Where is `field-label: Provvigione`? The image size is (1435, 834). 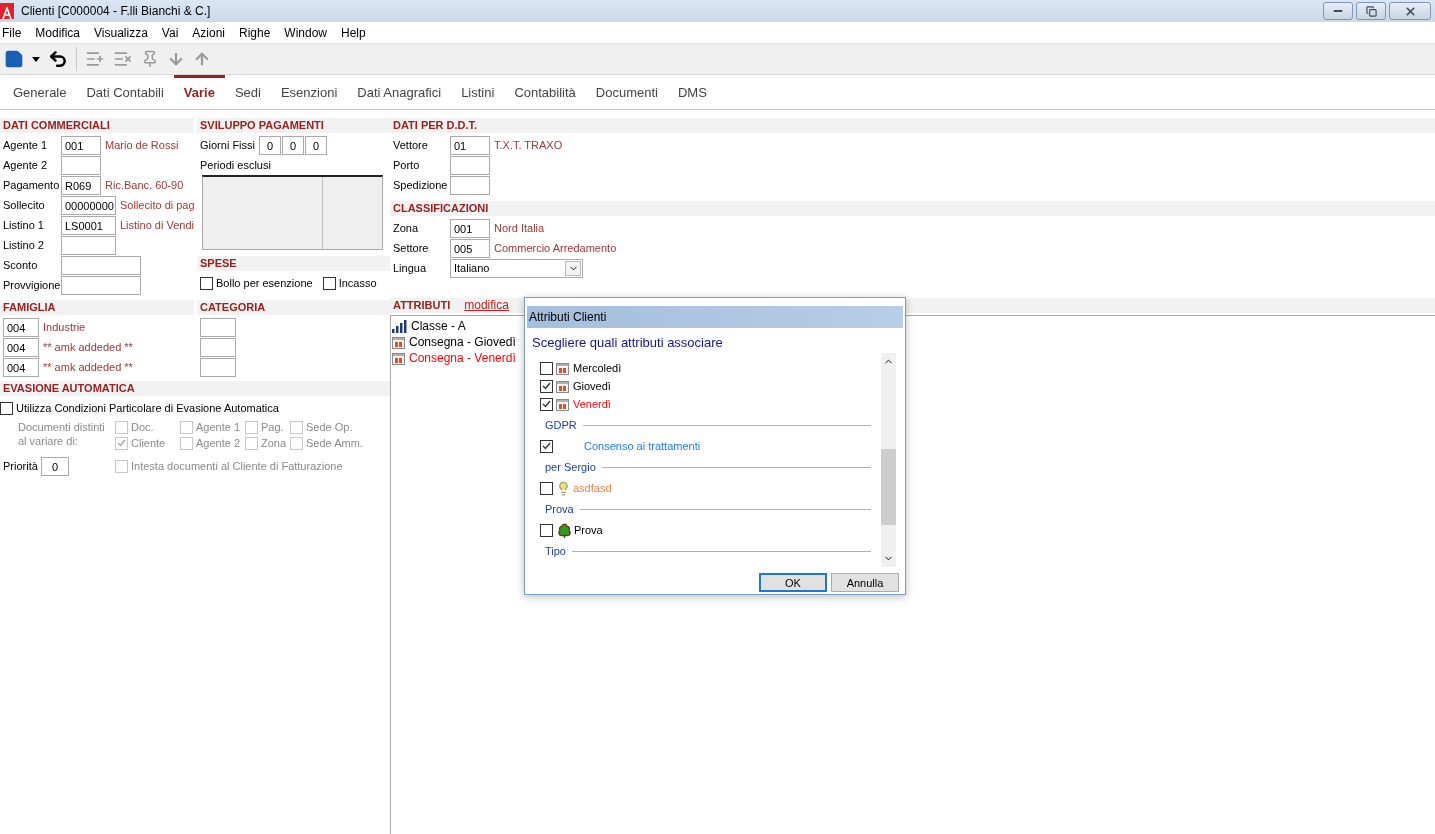
field-label: Provvigione is located at coordinates (32, 285).